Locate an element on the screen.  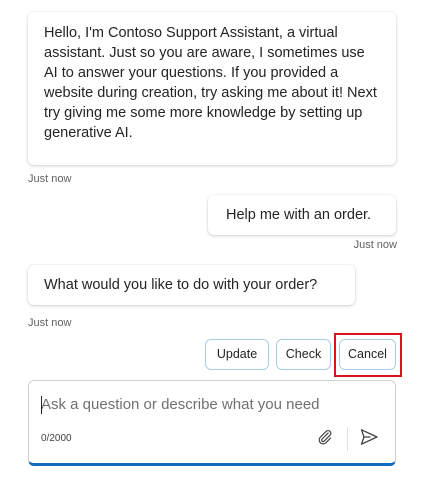
send-button is located at coordinates (369, 439).